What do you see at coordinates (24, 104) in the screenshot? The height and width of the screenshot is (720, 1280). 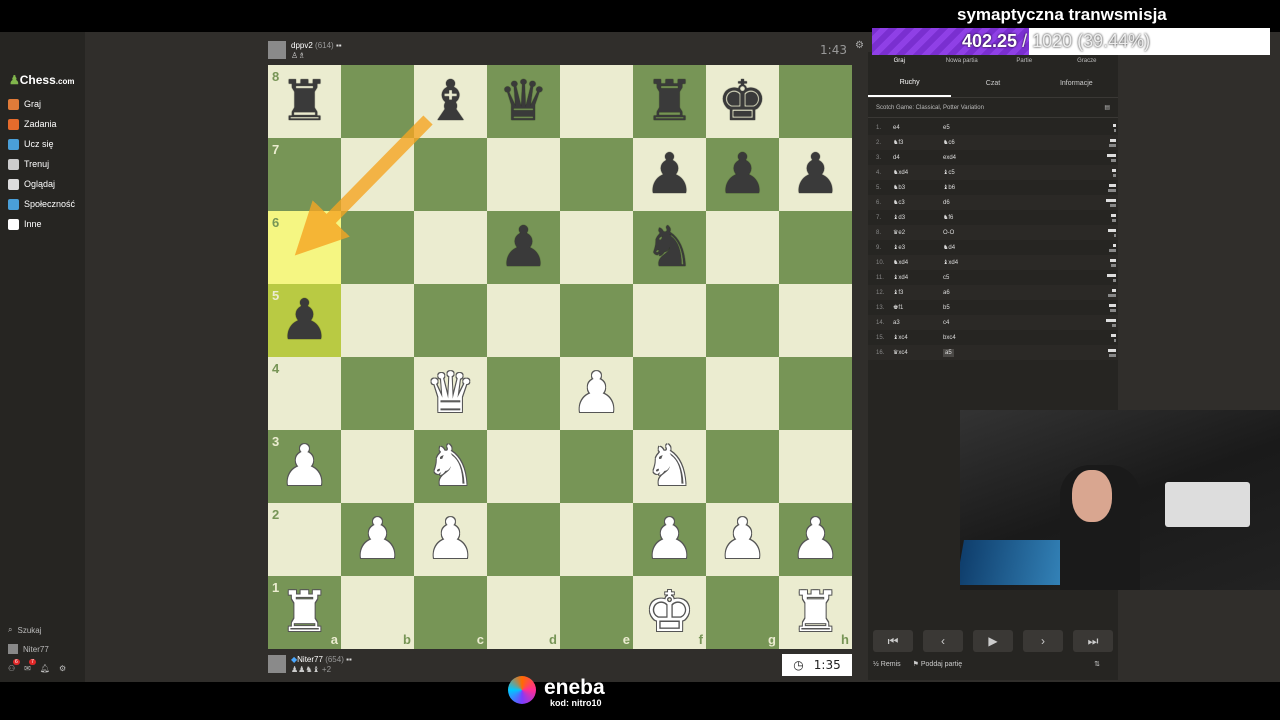 I see `sidebar-item-0: Graj` at bounding box center [24, 104].